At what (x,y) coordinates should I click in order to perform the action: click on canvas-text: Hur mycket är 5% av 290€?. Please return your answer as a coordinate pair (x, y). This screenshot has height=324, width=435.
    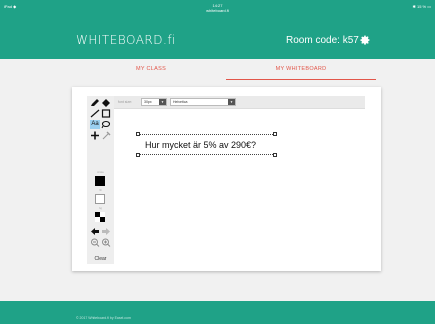
    Looking at the image, I should click on (200, 145).